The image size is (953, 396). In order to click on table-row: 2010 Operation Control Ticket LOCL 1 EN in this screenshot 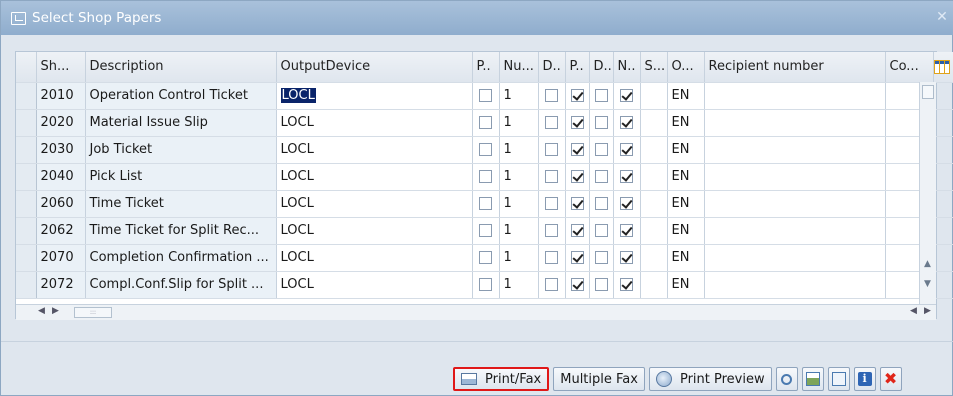, I will do `click(484, 96)`.